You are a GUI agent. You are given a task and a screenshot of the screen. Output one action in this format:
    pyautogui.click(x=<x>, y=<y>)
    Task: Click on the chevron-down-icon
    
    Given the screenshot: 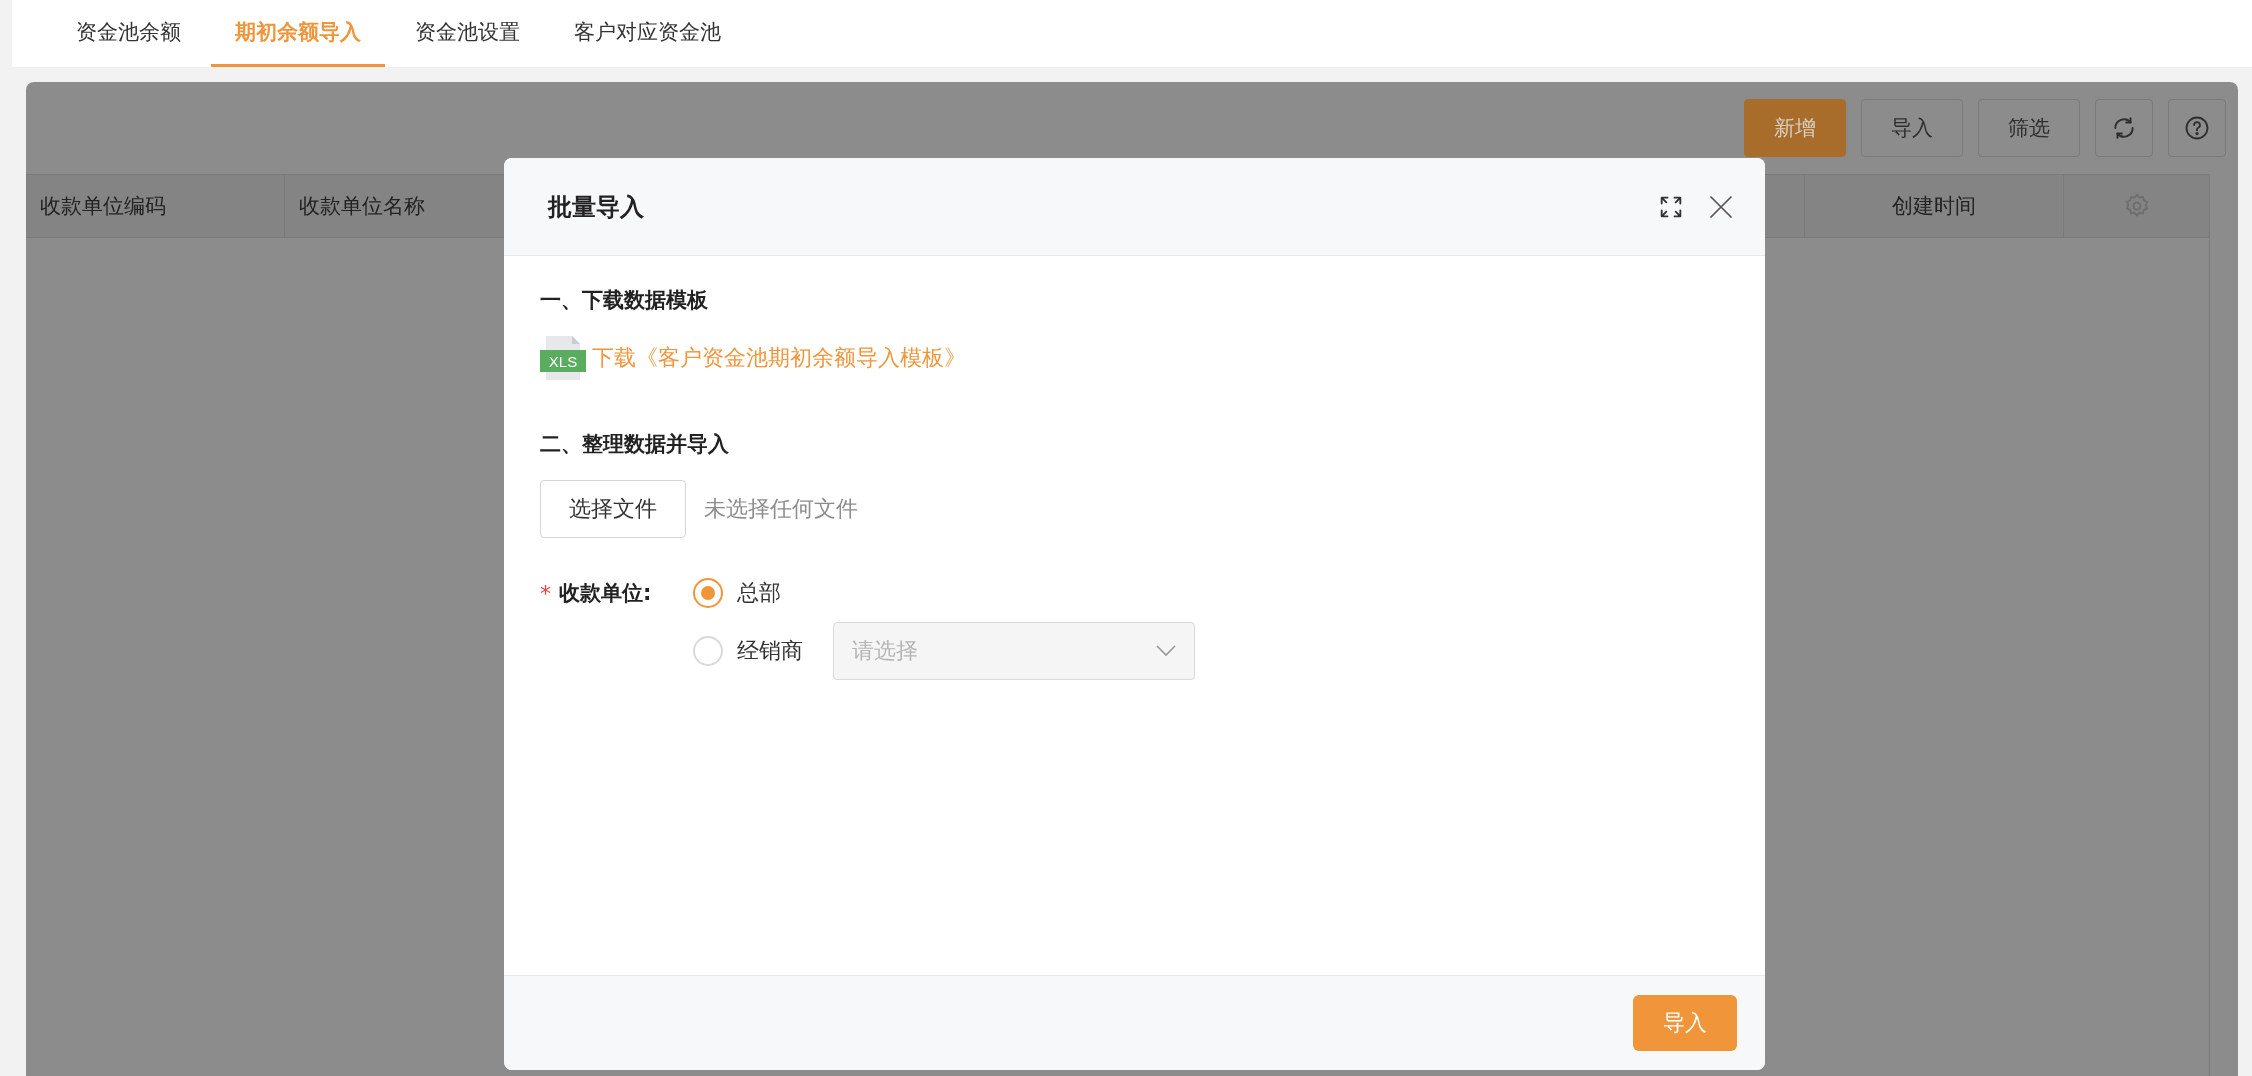 What is the action you would take?
    pyautogui.click(x=1166, y=651)
    